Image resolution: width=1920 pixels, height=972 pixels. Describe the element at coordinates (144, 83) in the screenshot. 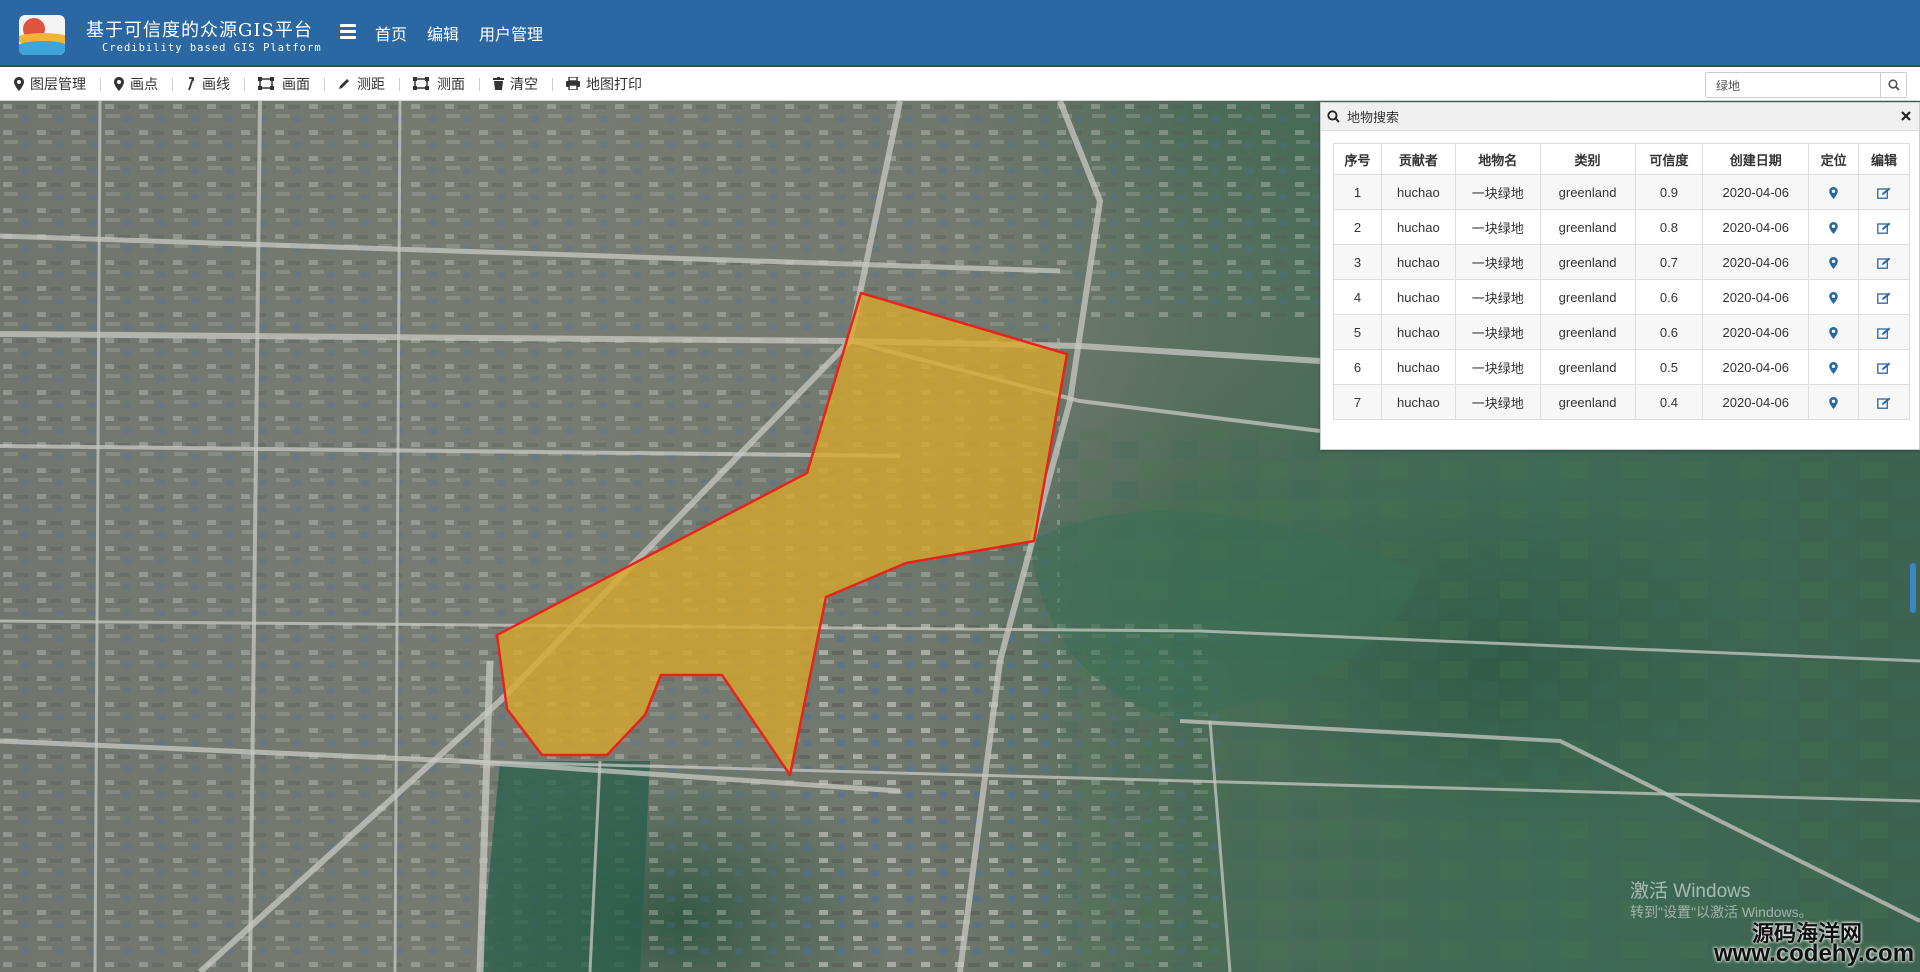

I see `tool-label: 画点` at that location.